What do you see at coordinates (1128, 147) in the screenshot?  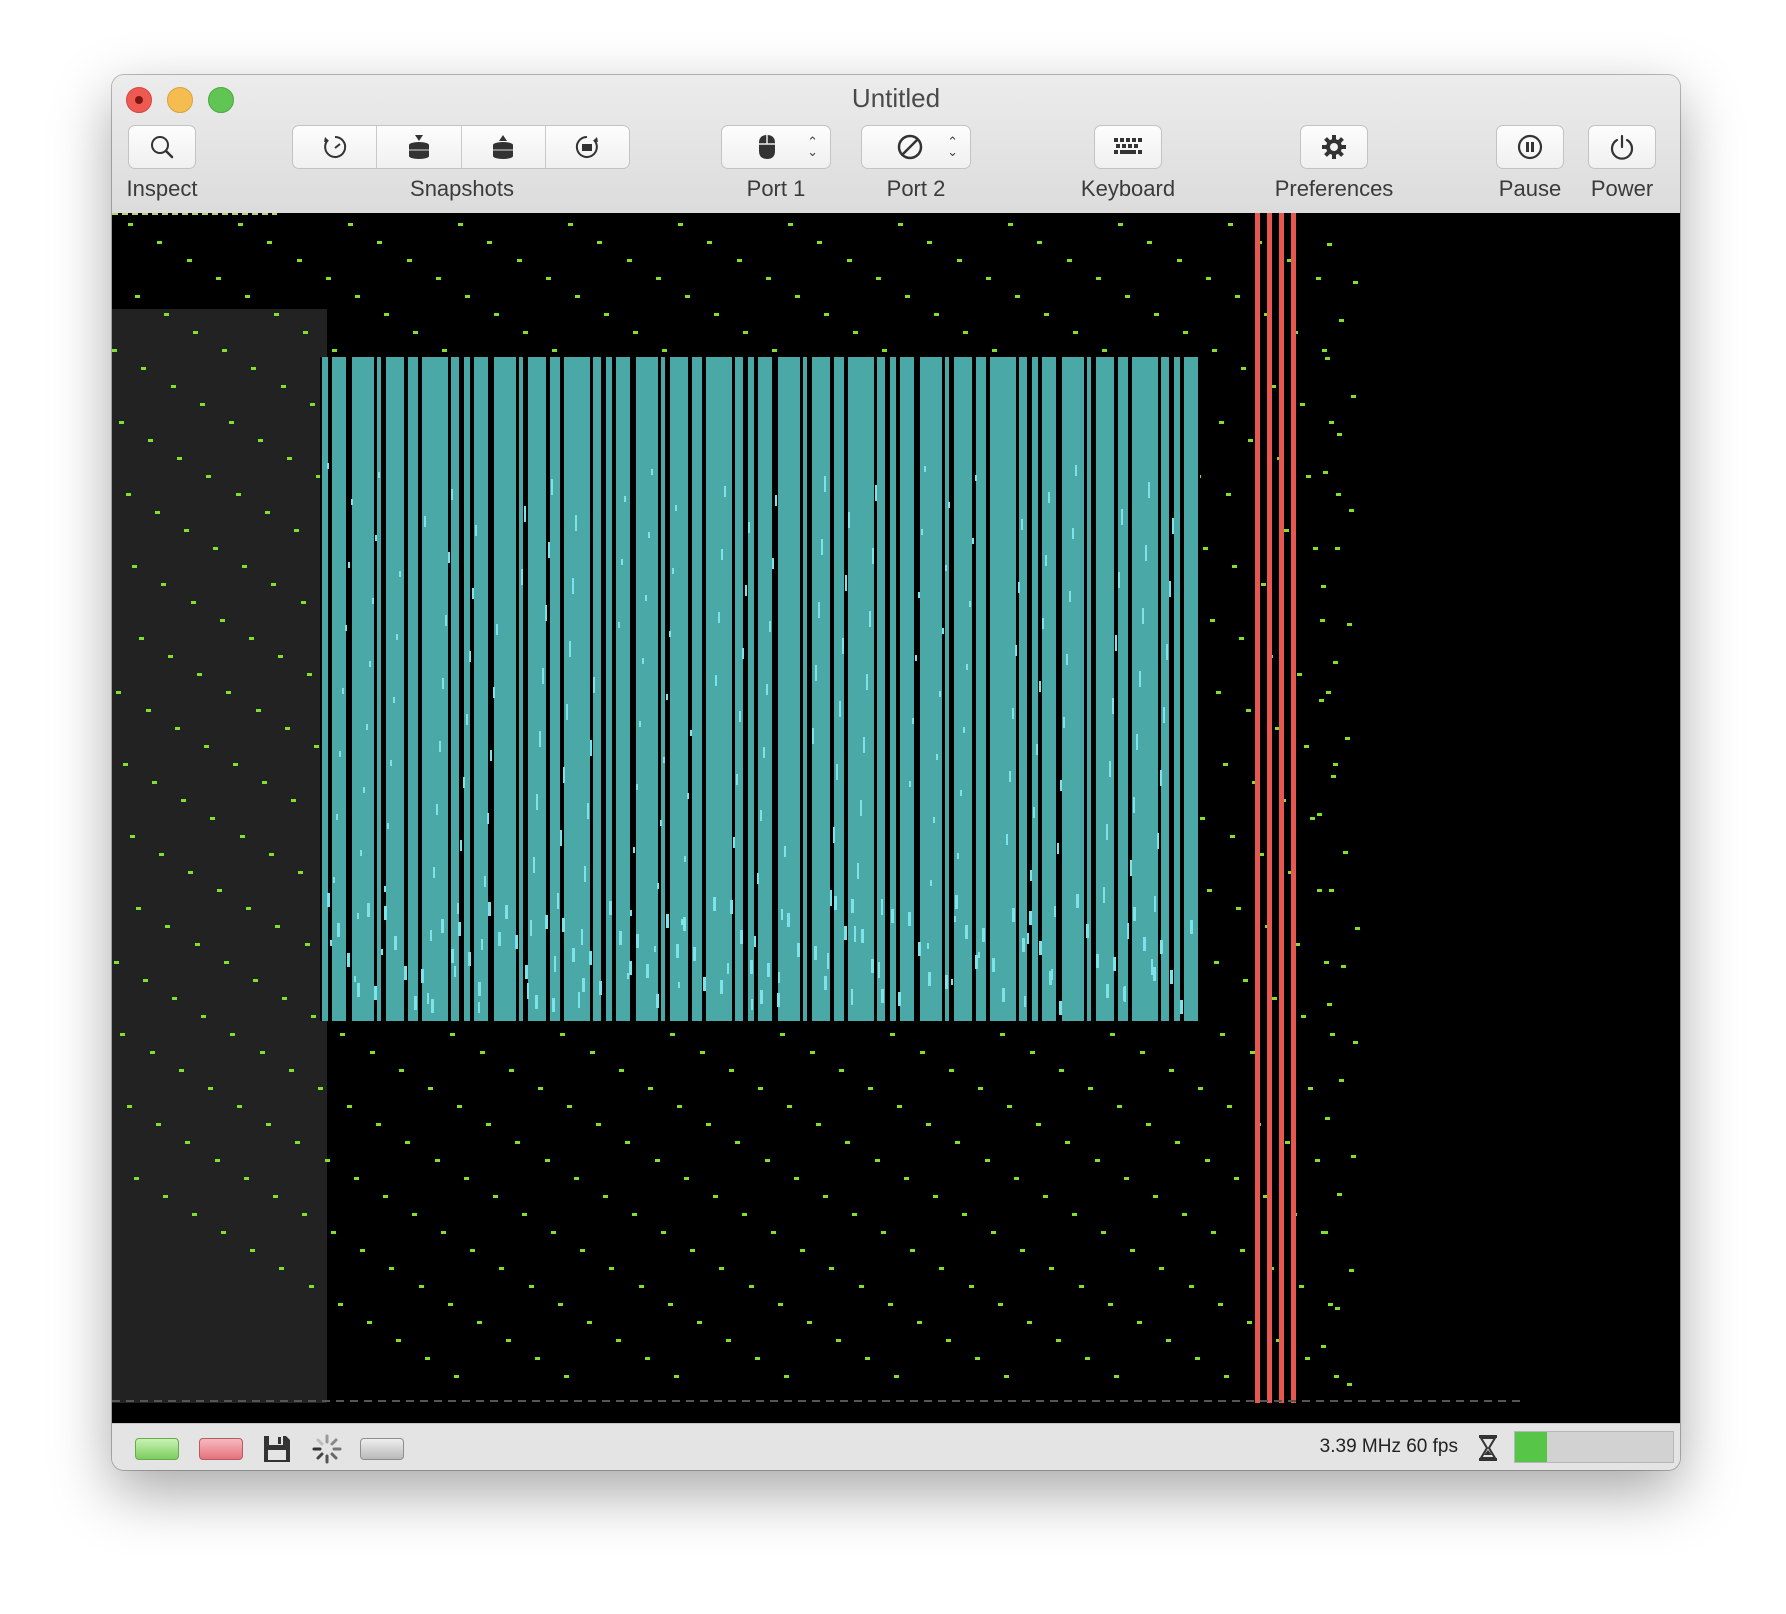 I see `keyboard-button` at bounding box center [1128, 147].